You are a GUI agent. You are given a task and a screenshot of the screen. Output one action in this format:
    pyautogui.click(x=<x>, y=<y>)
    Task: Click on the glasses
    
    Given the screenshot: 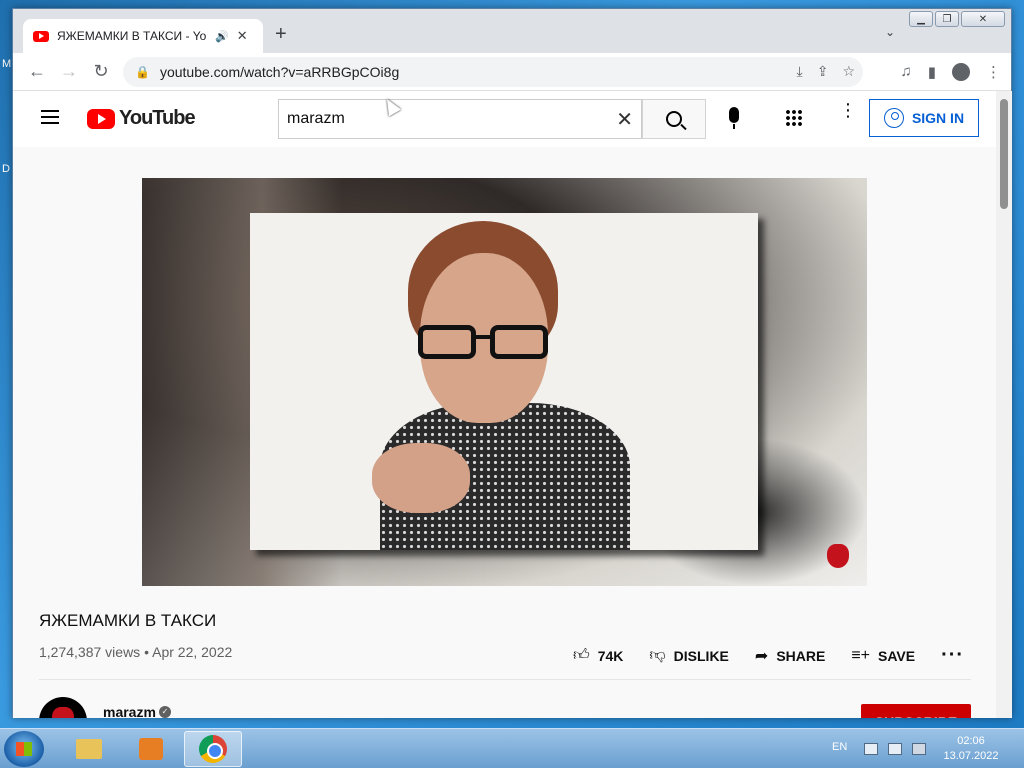 What is the action you would take?
    pyautogui.click(x=484, y=343)
    